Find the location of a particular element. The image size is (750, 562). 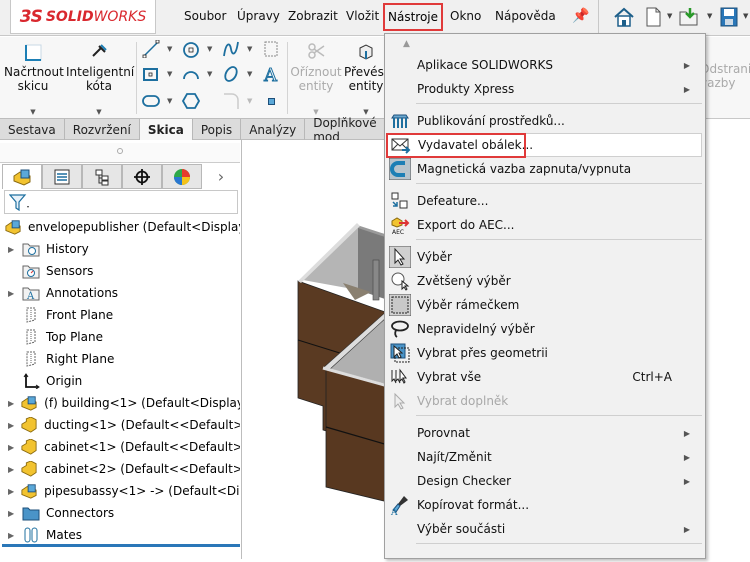

tree-filter is located at coordinates (121, 202).